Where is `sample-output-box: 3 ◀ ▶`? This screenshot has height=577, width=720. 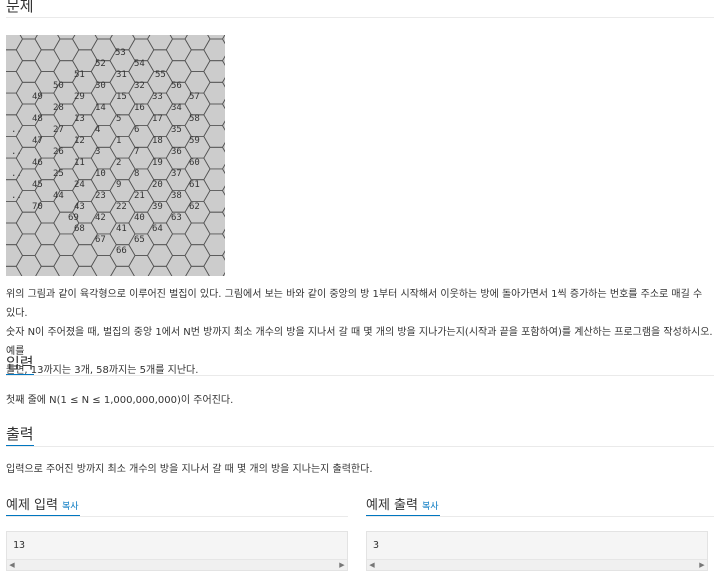 sample-output-box: 3 ◀ ▶ is located at coordinates (537, 551).